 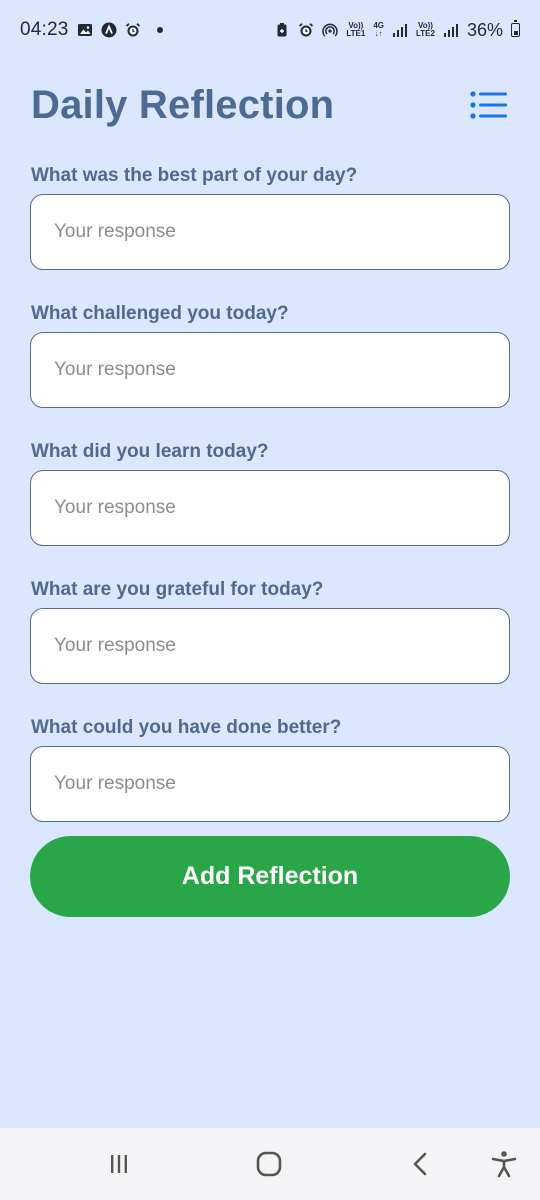 I want to click on status-left: 04:23, so click(x=91, y=30).